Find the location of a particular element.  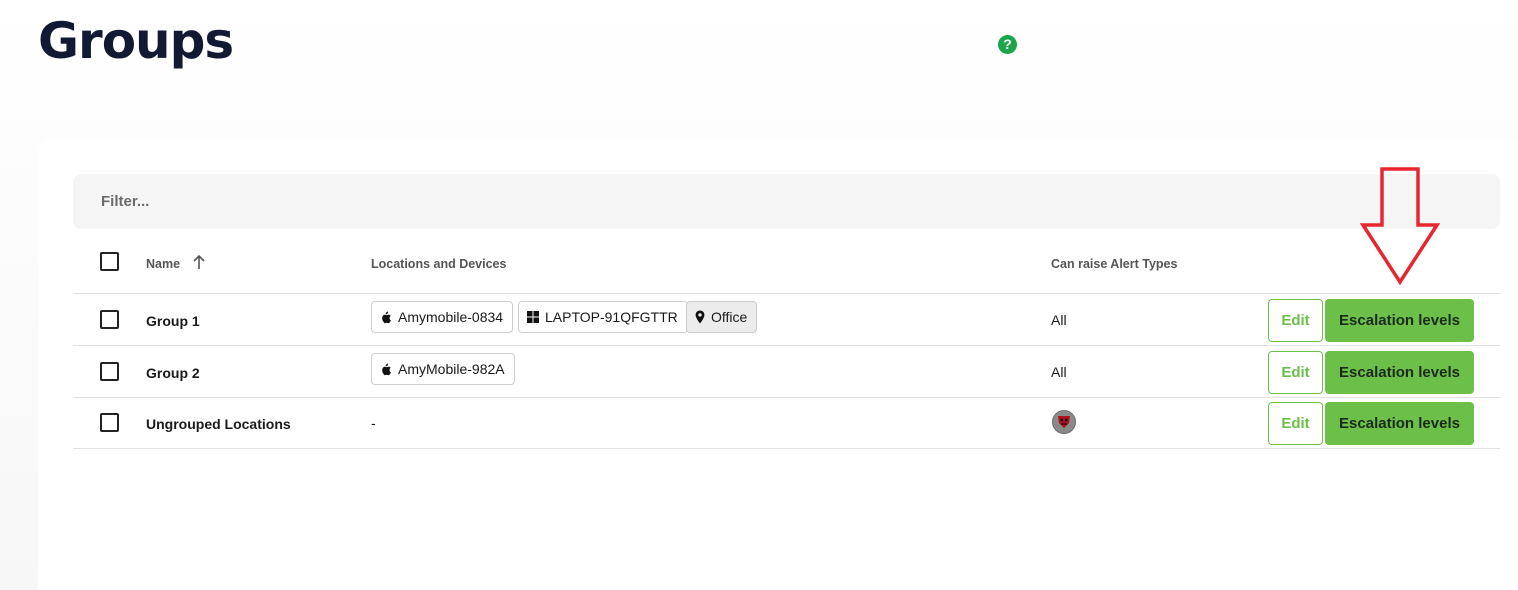

device-label: AmyMobile-982A is located at coordinates (451, 369).